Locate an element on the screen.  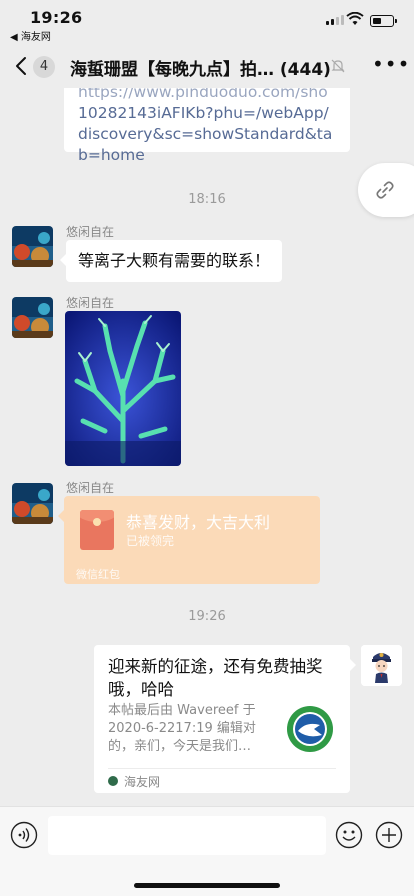
input-bar is located at coordinates (207, 851).